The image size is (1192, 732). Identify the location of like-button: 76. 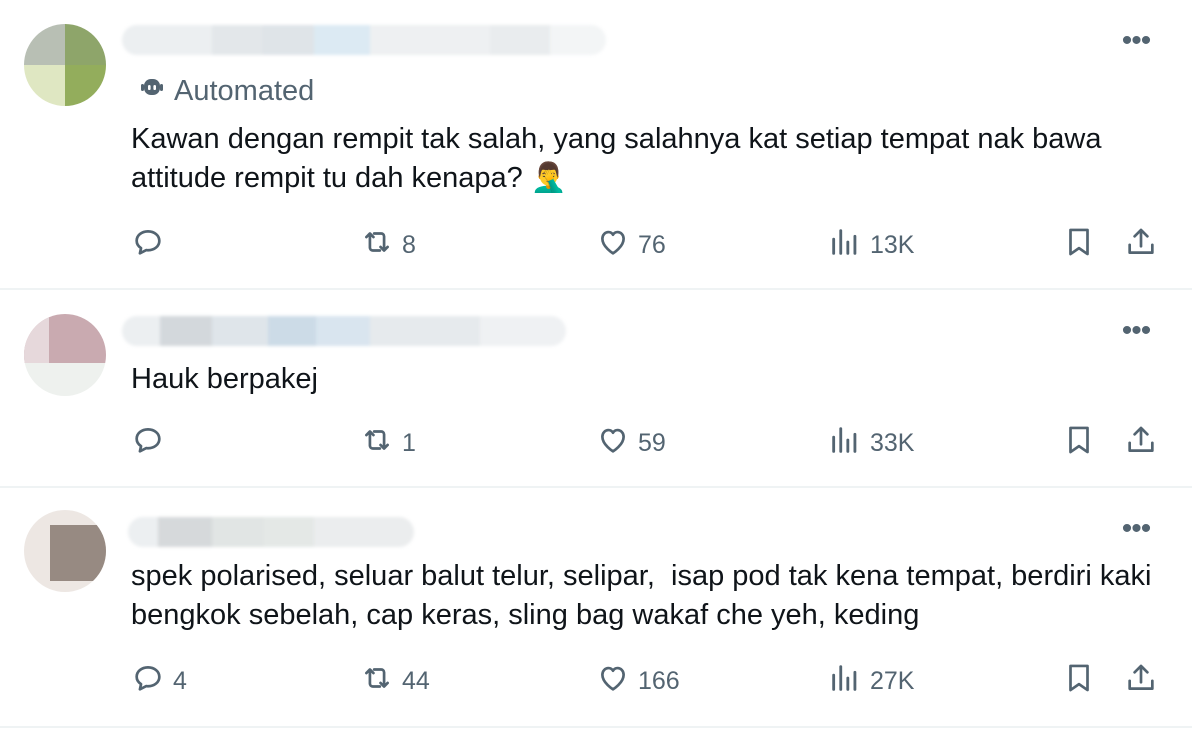
(631, 245).